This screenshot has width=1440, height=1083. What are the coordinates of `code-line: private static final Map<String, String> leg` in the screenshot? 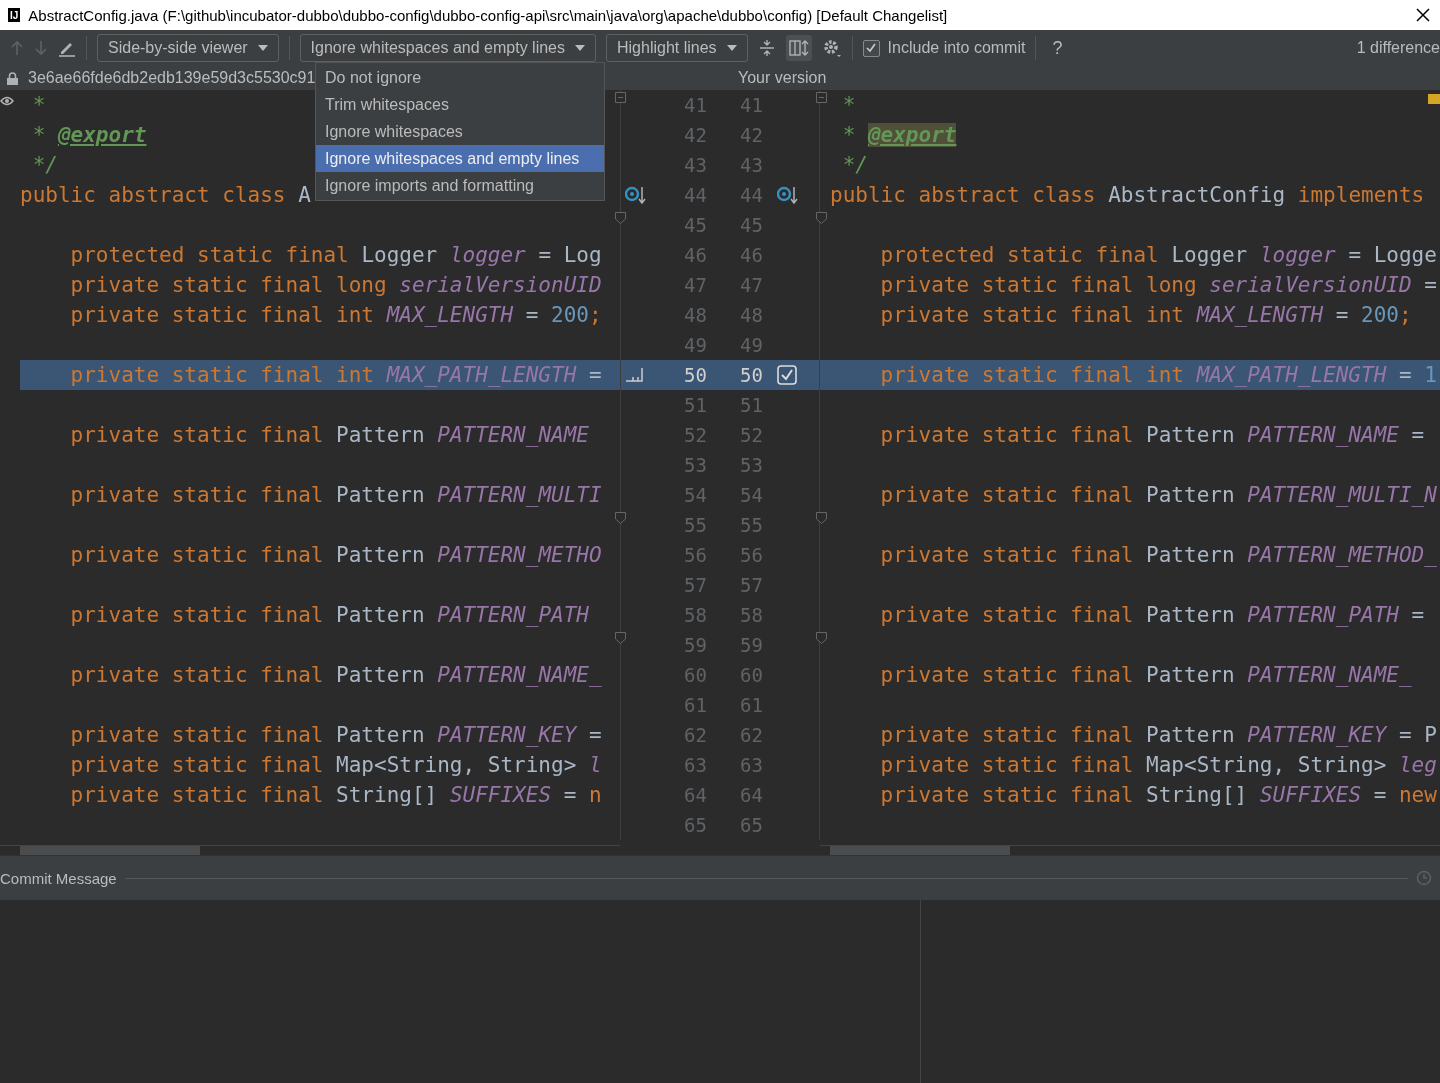 It's located at (1158, 765).